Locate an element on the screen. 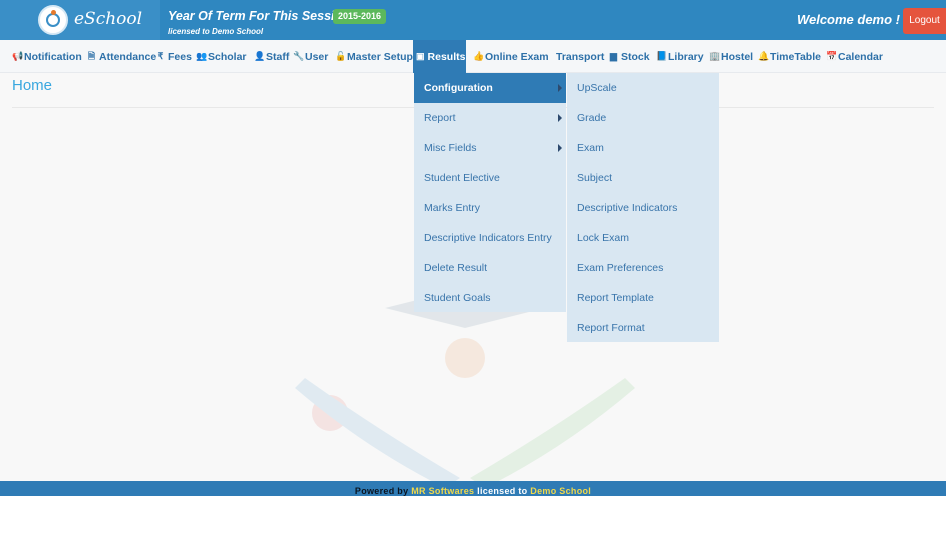 The width and height of the screenshot is (946, 539). submenu-item-report-format: Report Format is located at coordinates (643, 328).